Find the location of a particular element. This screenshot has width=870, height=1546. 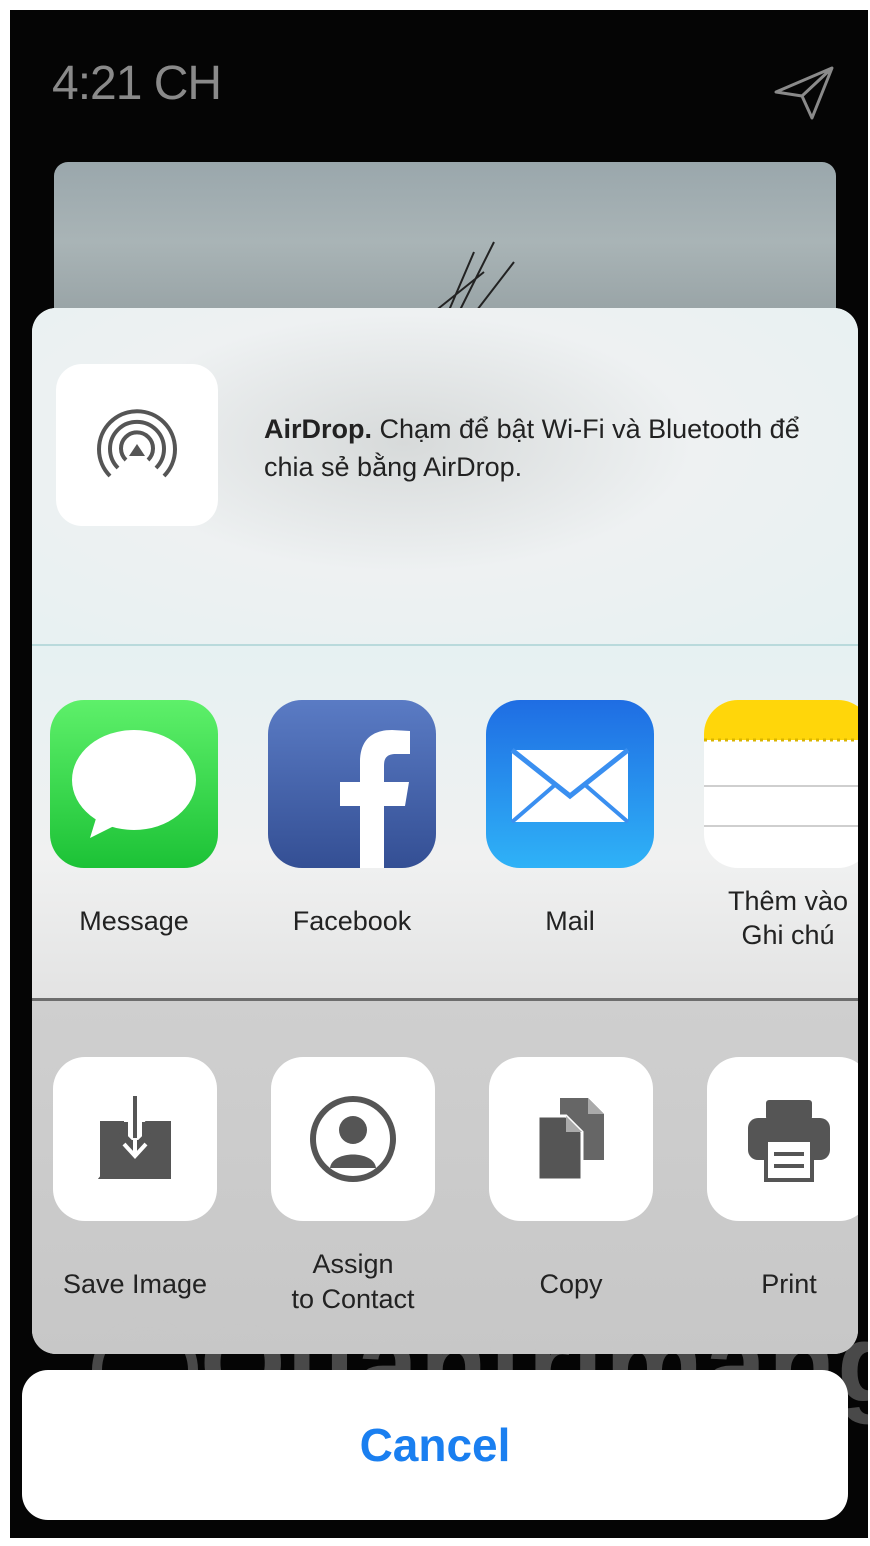

airdrop-icon-container is located at coordinates (137, 445).